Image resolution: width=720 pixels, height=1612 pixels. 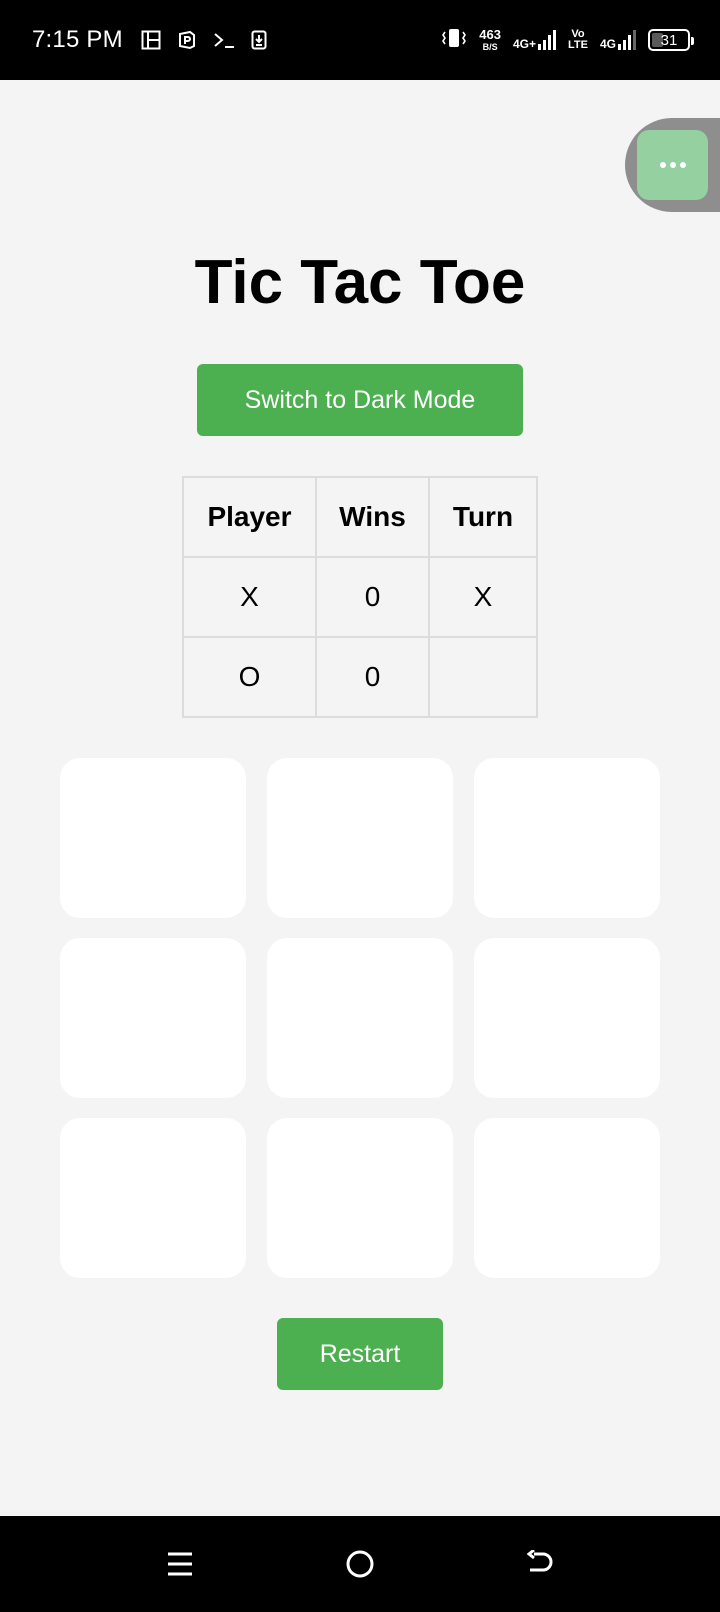 What do you see at coordinates (483, 597) in the screenshot?
I see `turn-cell: X` at bounding box center [483, 597].